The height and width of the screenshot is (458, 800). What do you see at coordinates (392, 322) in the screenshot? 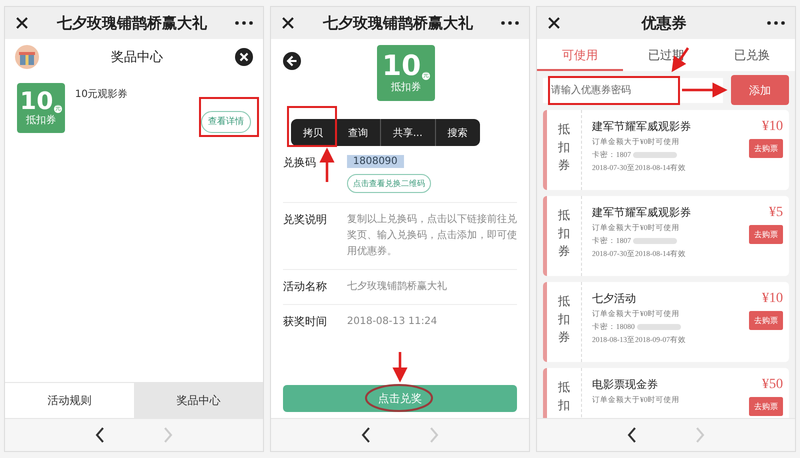
I see `field-value: 2018-08-13 11:24` at bounding box center [392, 322].